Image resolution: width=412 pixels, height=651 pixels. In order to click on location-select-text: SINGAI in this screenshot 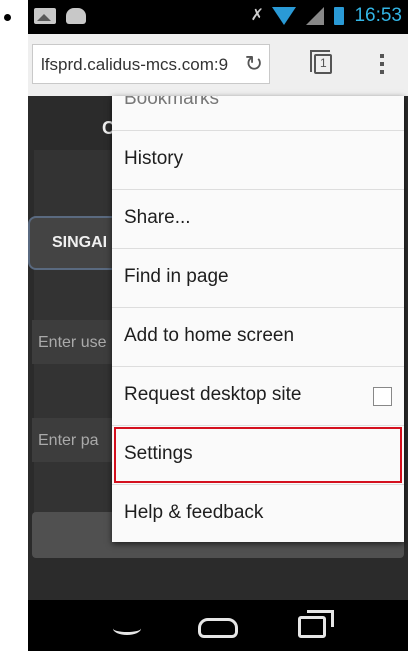, I will do `click(80, 242)`.